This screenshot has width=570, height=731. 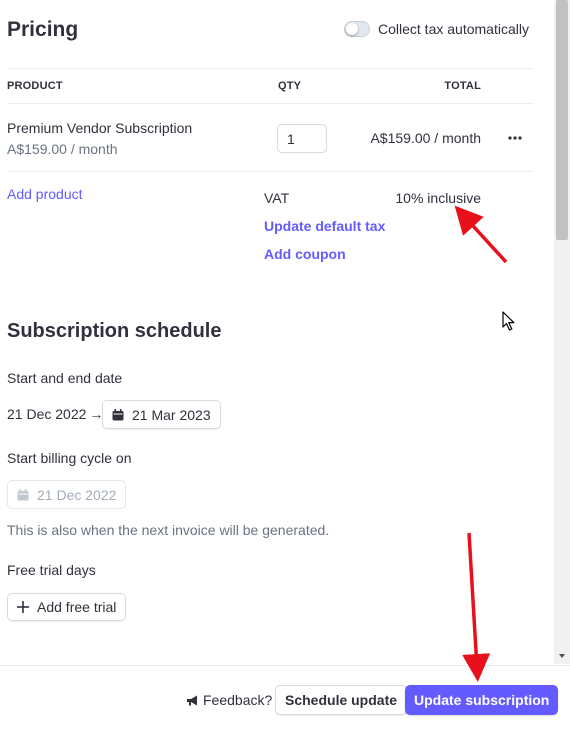 What do you see at coordinates (302, 138) in the screenshot?
I see `quantity-input` at bounding box center [302, 138].